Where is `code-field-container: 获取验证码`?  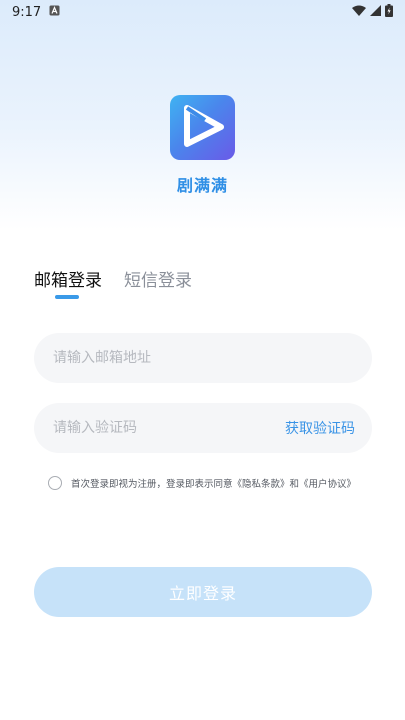
code-field-container: 获取验证码 is located at coordinates (203, 428).